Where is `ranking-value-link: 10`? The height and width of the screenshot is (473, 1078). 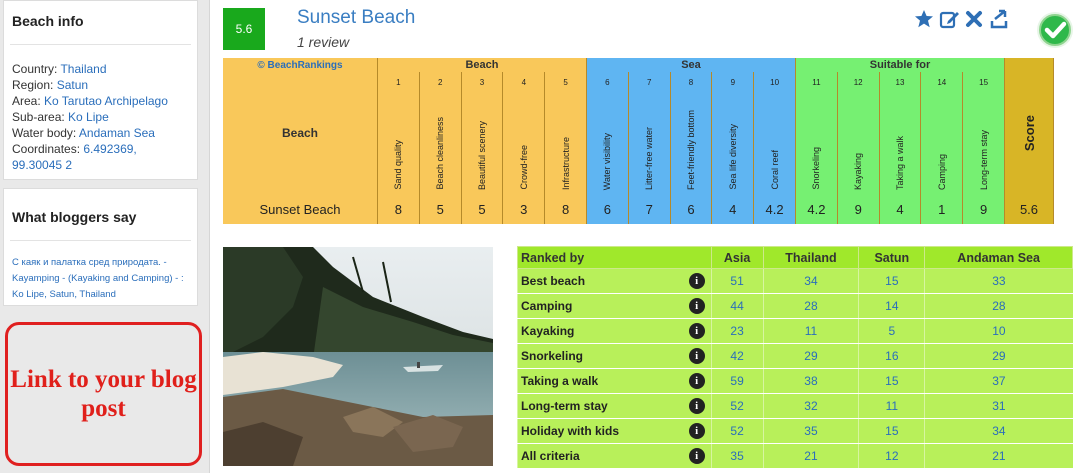
ranking-value-link: 10 is located at coordinates (998, 331).